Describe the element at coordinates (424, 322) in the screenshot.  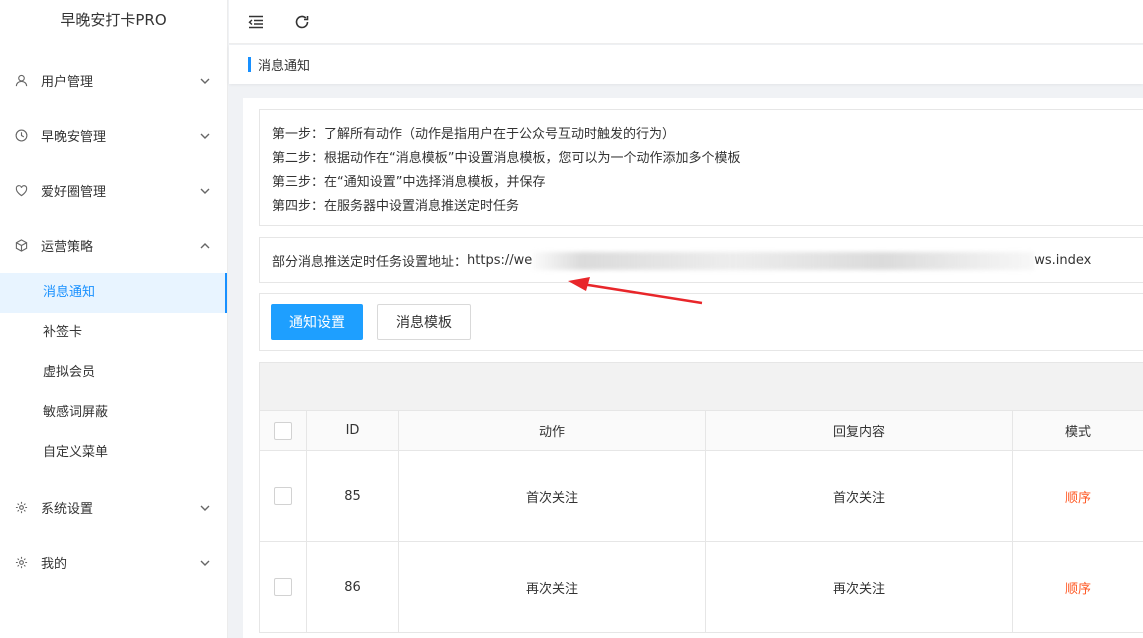
I see `message-template-button: 消息模板` at that location.